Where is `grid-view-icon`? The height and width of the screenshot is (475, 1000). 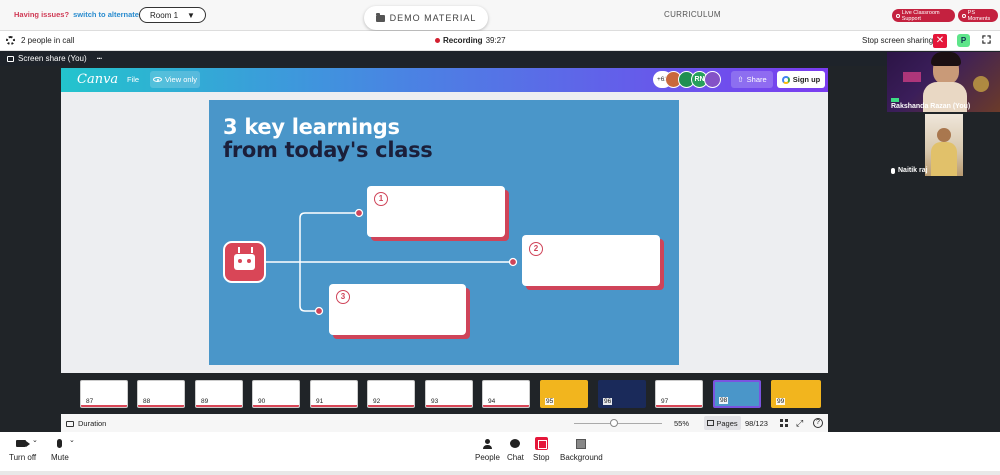
grid-view-icon is located at coordinates (784, 423).